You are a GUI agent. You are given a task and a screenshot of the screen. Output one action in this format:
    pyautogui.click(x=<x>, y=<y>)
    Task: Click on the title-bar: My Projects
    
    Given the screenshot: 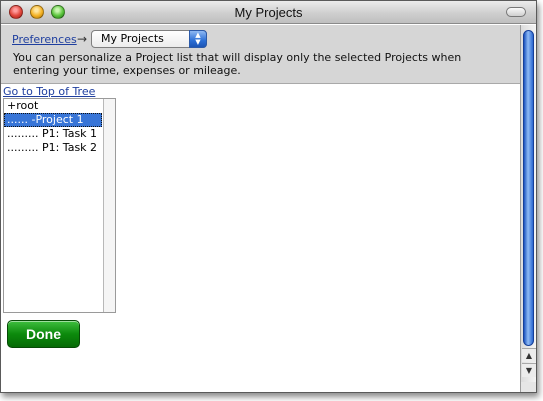 What is the action you would take?
    pyautogui.click(x=268, y=12)
    